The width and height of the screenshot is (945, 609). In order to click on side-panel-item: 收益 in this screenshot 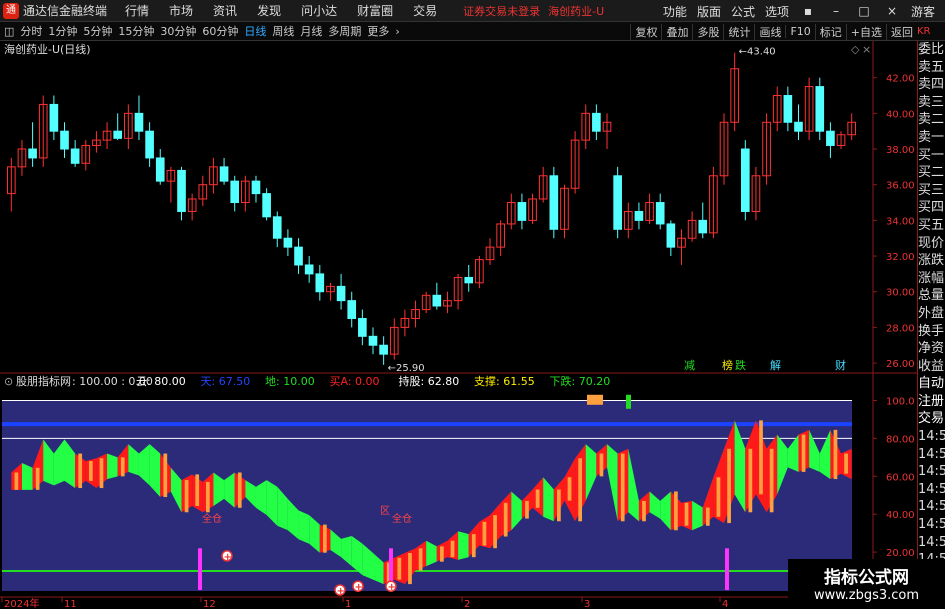, I will do `click(931, 366)`.